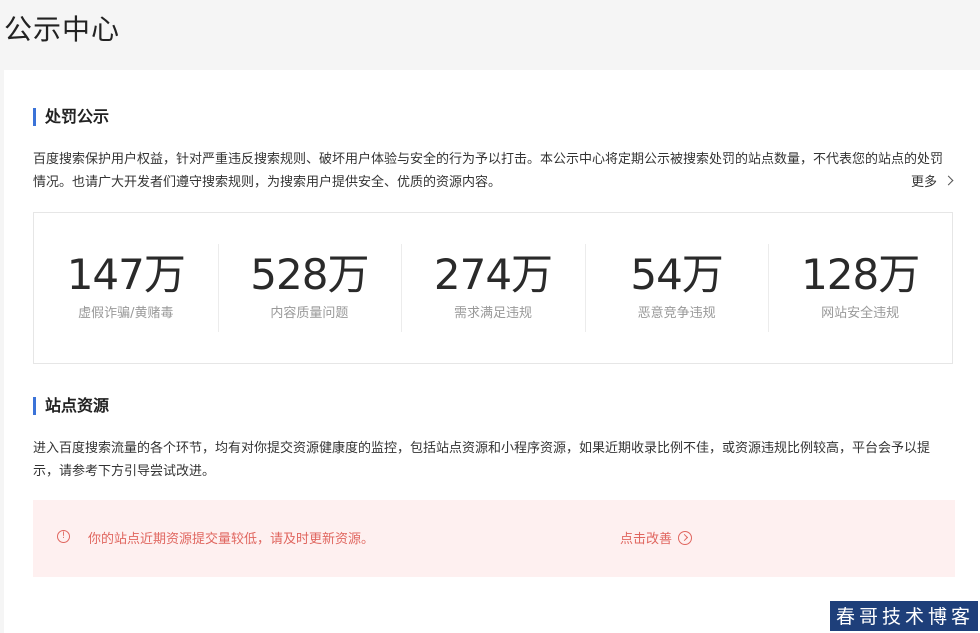  Describe the element at coordinates (231, 539) in the screenshot. I see `alert-message: 你的站点近期资源提交量较低，请及时更新资源。` at that location.